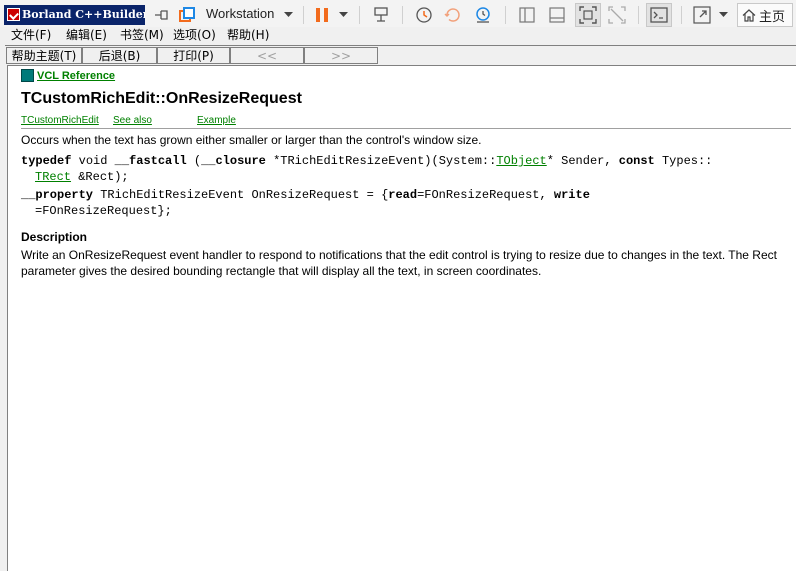 Image resolution: width=796 pixels, height=571 pixels. I want to click on show-thumbnail-bar-icon, so click(557, 15).